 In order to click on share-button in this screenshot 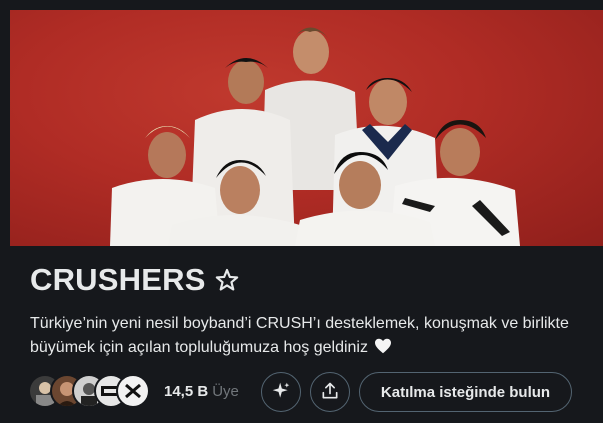, I will do `click(330, 392)`.